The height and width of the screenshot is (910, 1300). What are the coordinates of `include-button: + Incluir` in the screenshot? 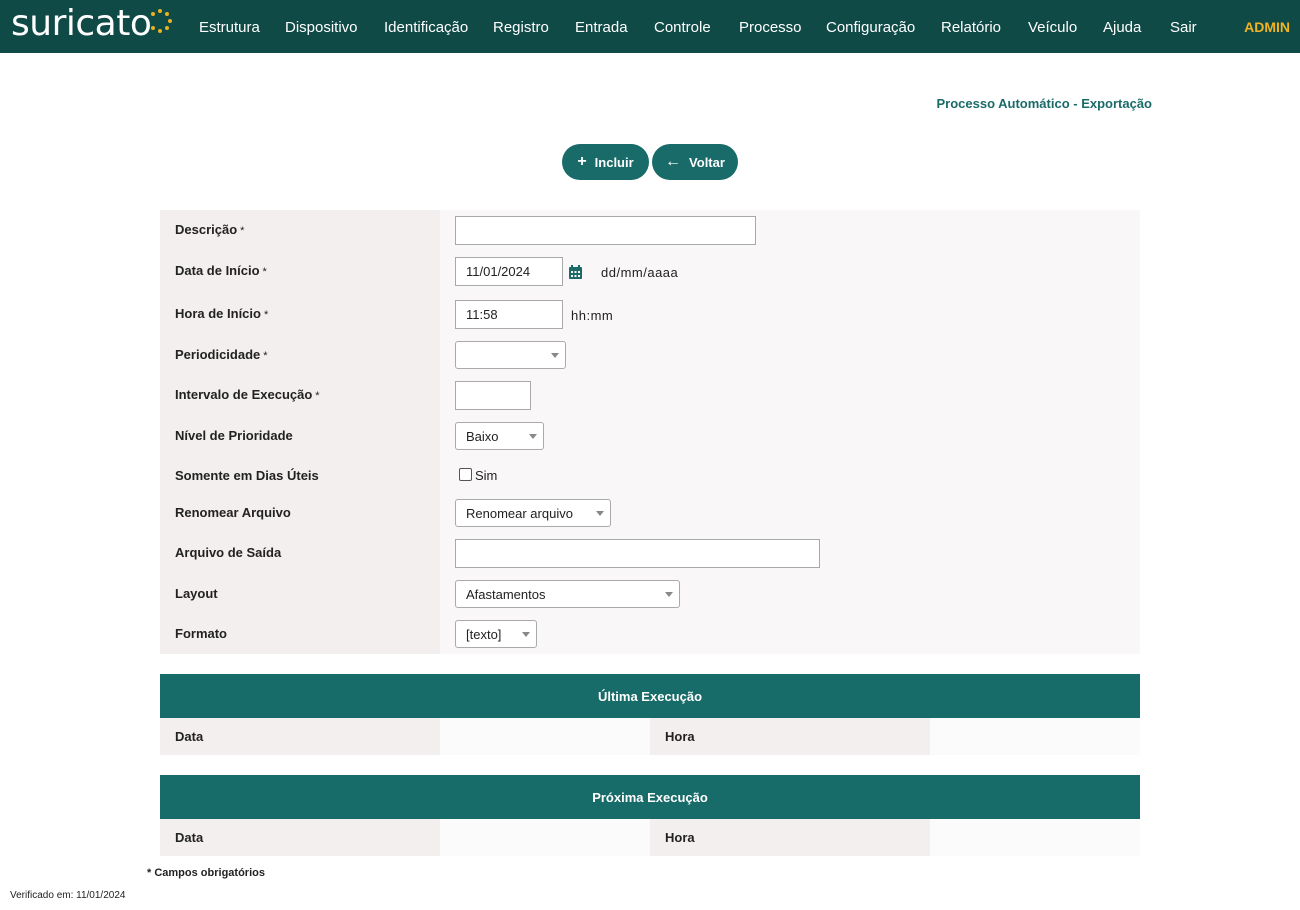 It's located at (605, 162).